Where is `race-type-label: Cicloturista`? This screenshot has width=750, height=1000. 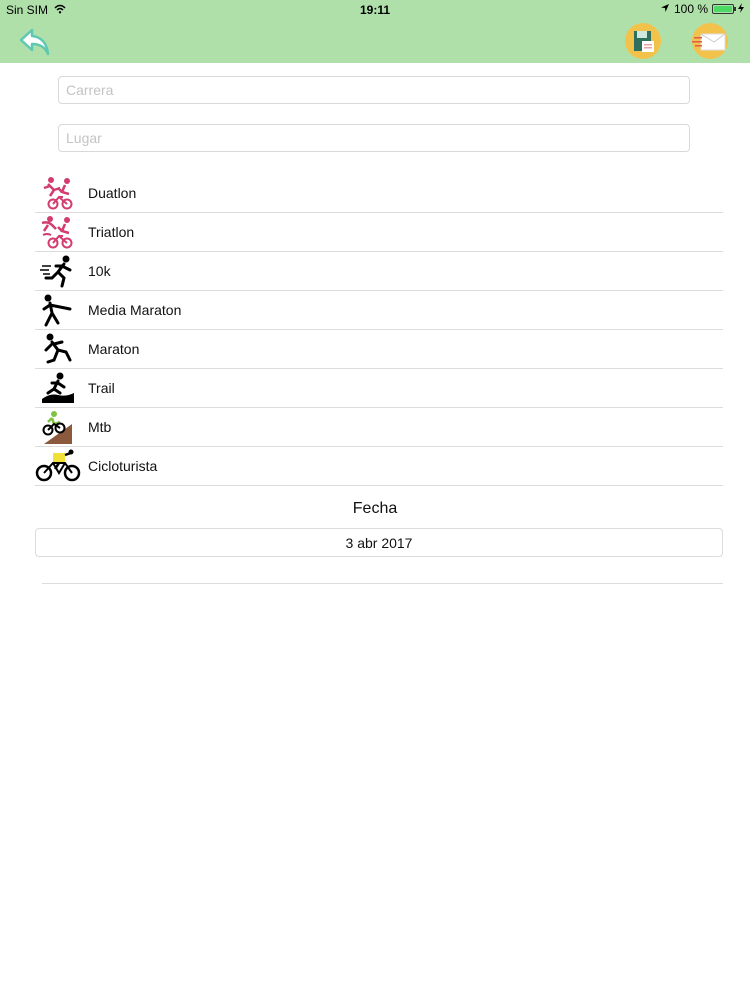
race-type-label: Cicloturista is located at coordinates (123, 466).